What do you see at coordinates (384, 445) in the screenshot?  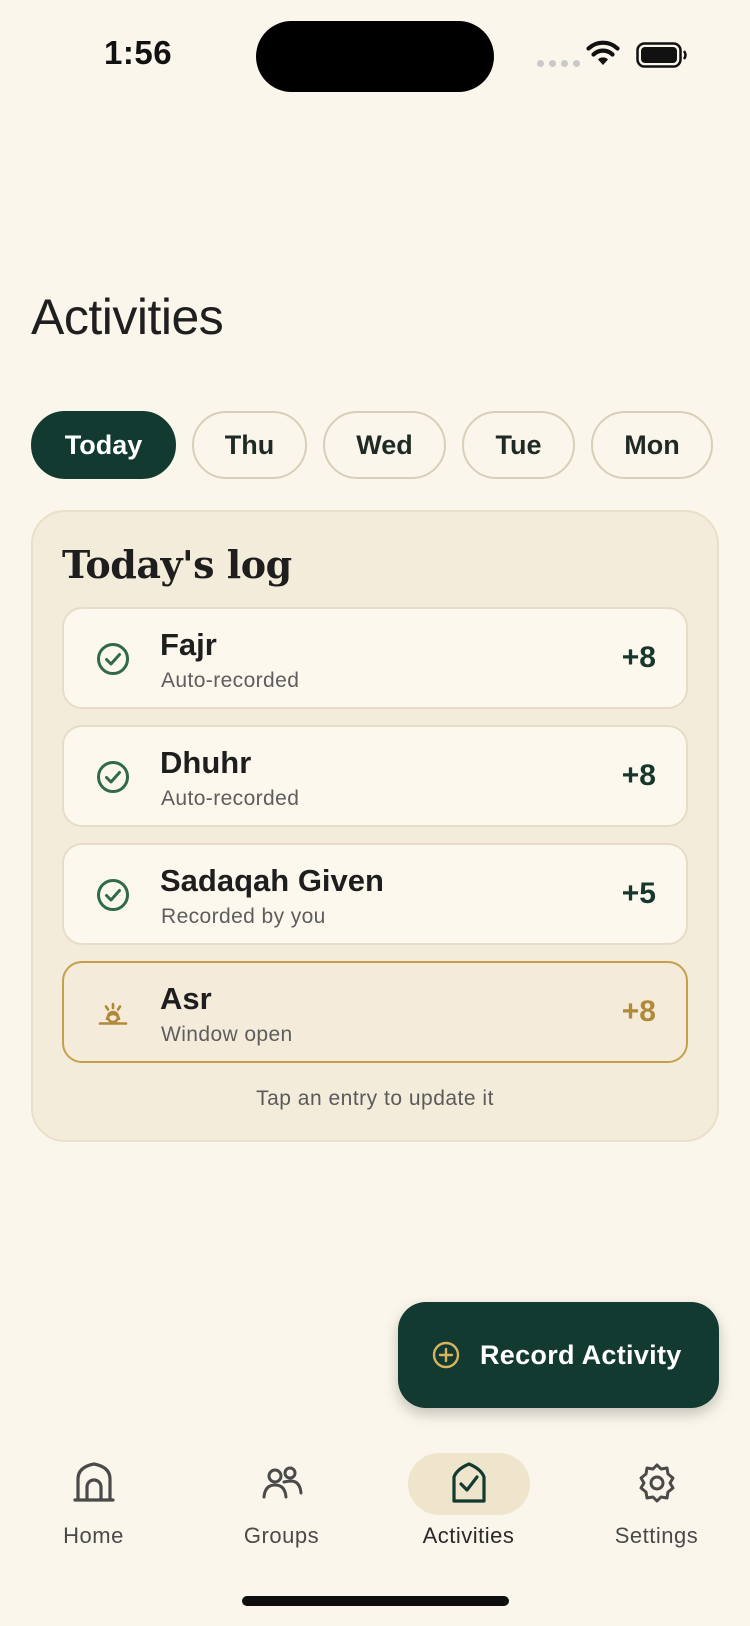 I see `day-chip-wed: Wed` at bounding box center [384, 445].